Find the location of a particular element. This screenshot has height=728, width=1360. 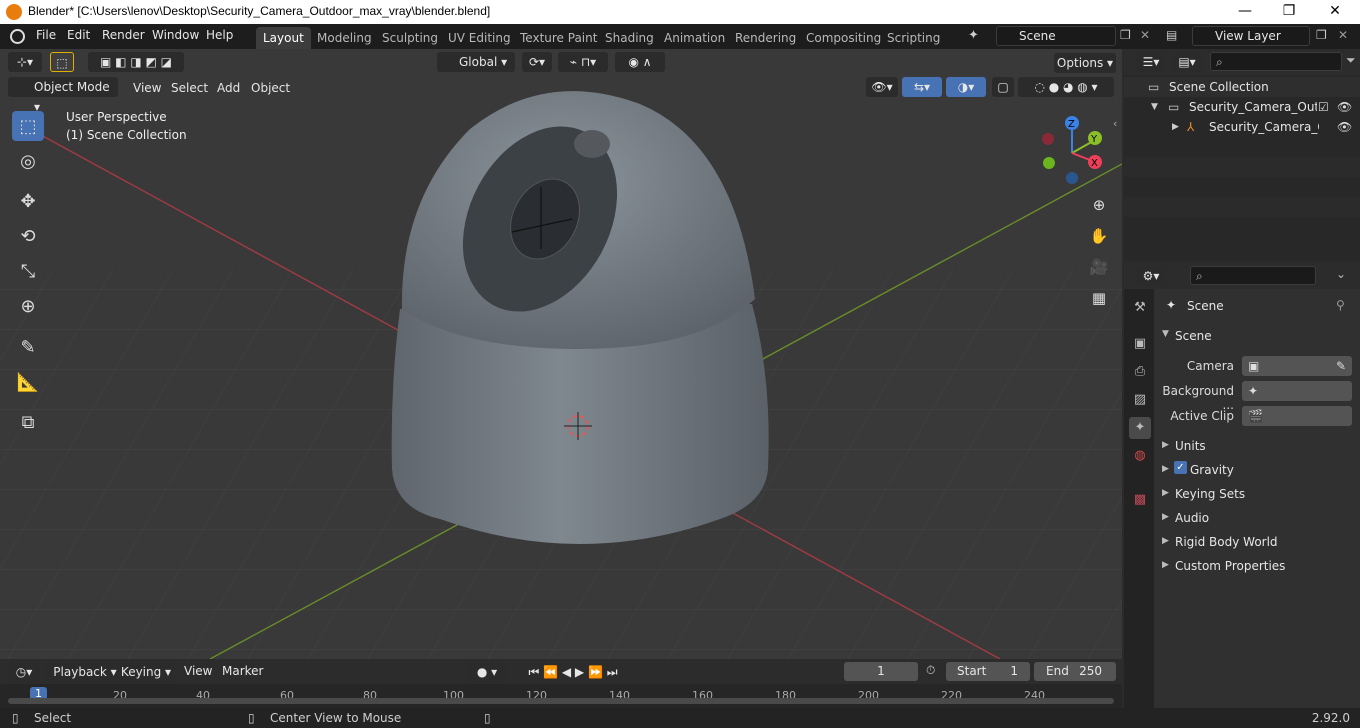

delete-view-layer-icon: ✕ is located at coordinates (1343, 35).